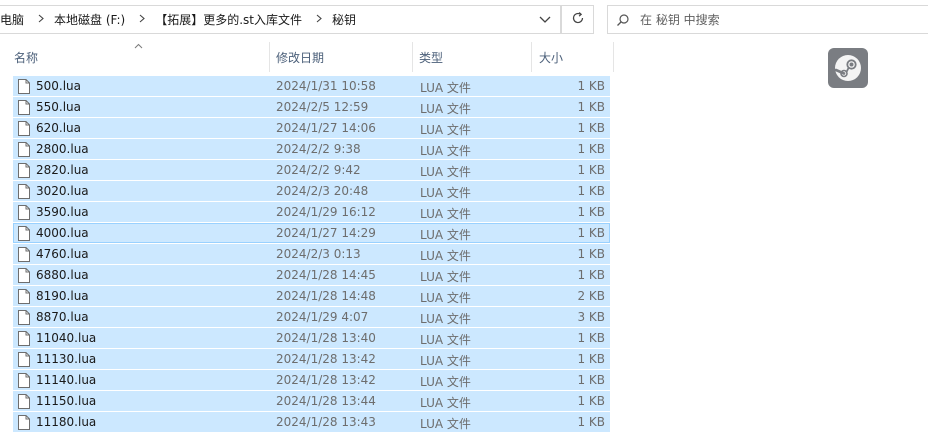  I want to click on file-date: 2024/1/28 13:43, so click(326, 422).